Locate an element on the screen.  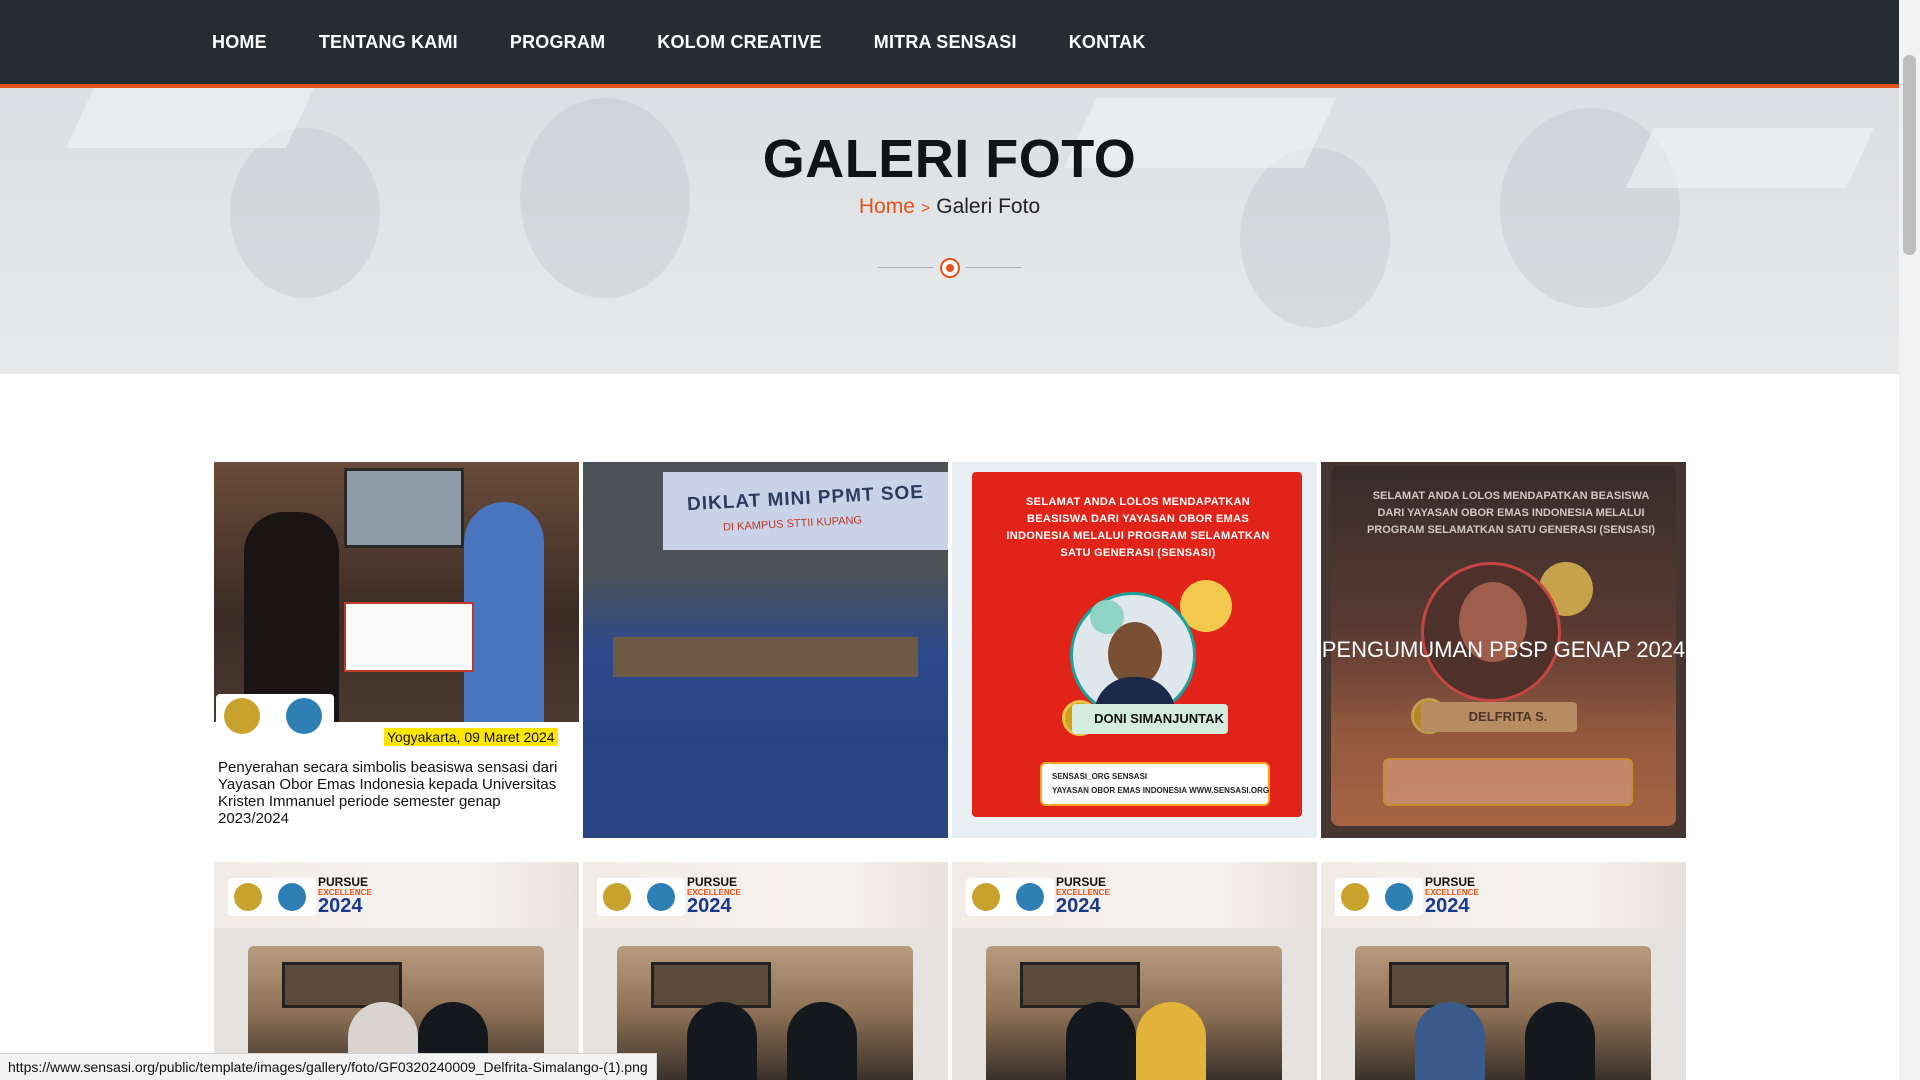
recipient-name: DONI SIMANJUNTAK is located at coordinates (1150, 719).